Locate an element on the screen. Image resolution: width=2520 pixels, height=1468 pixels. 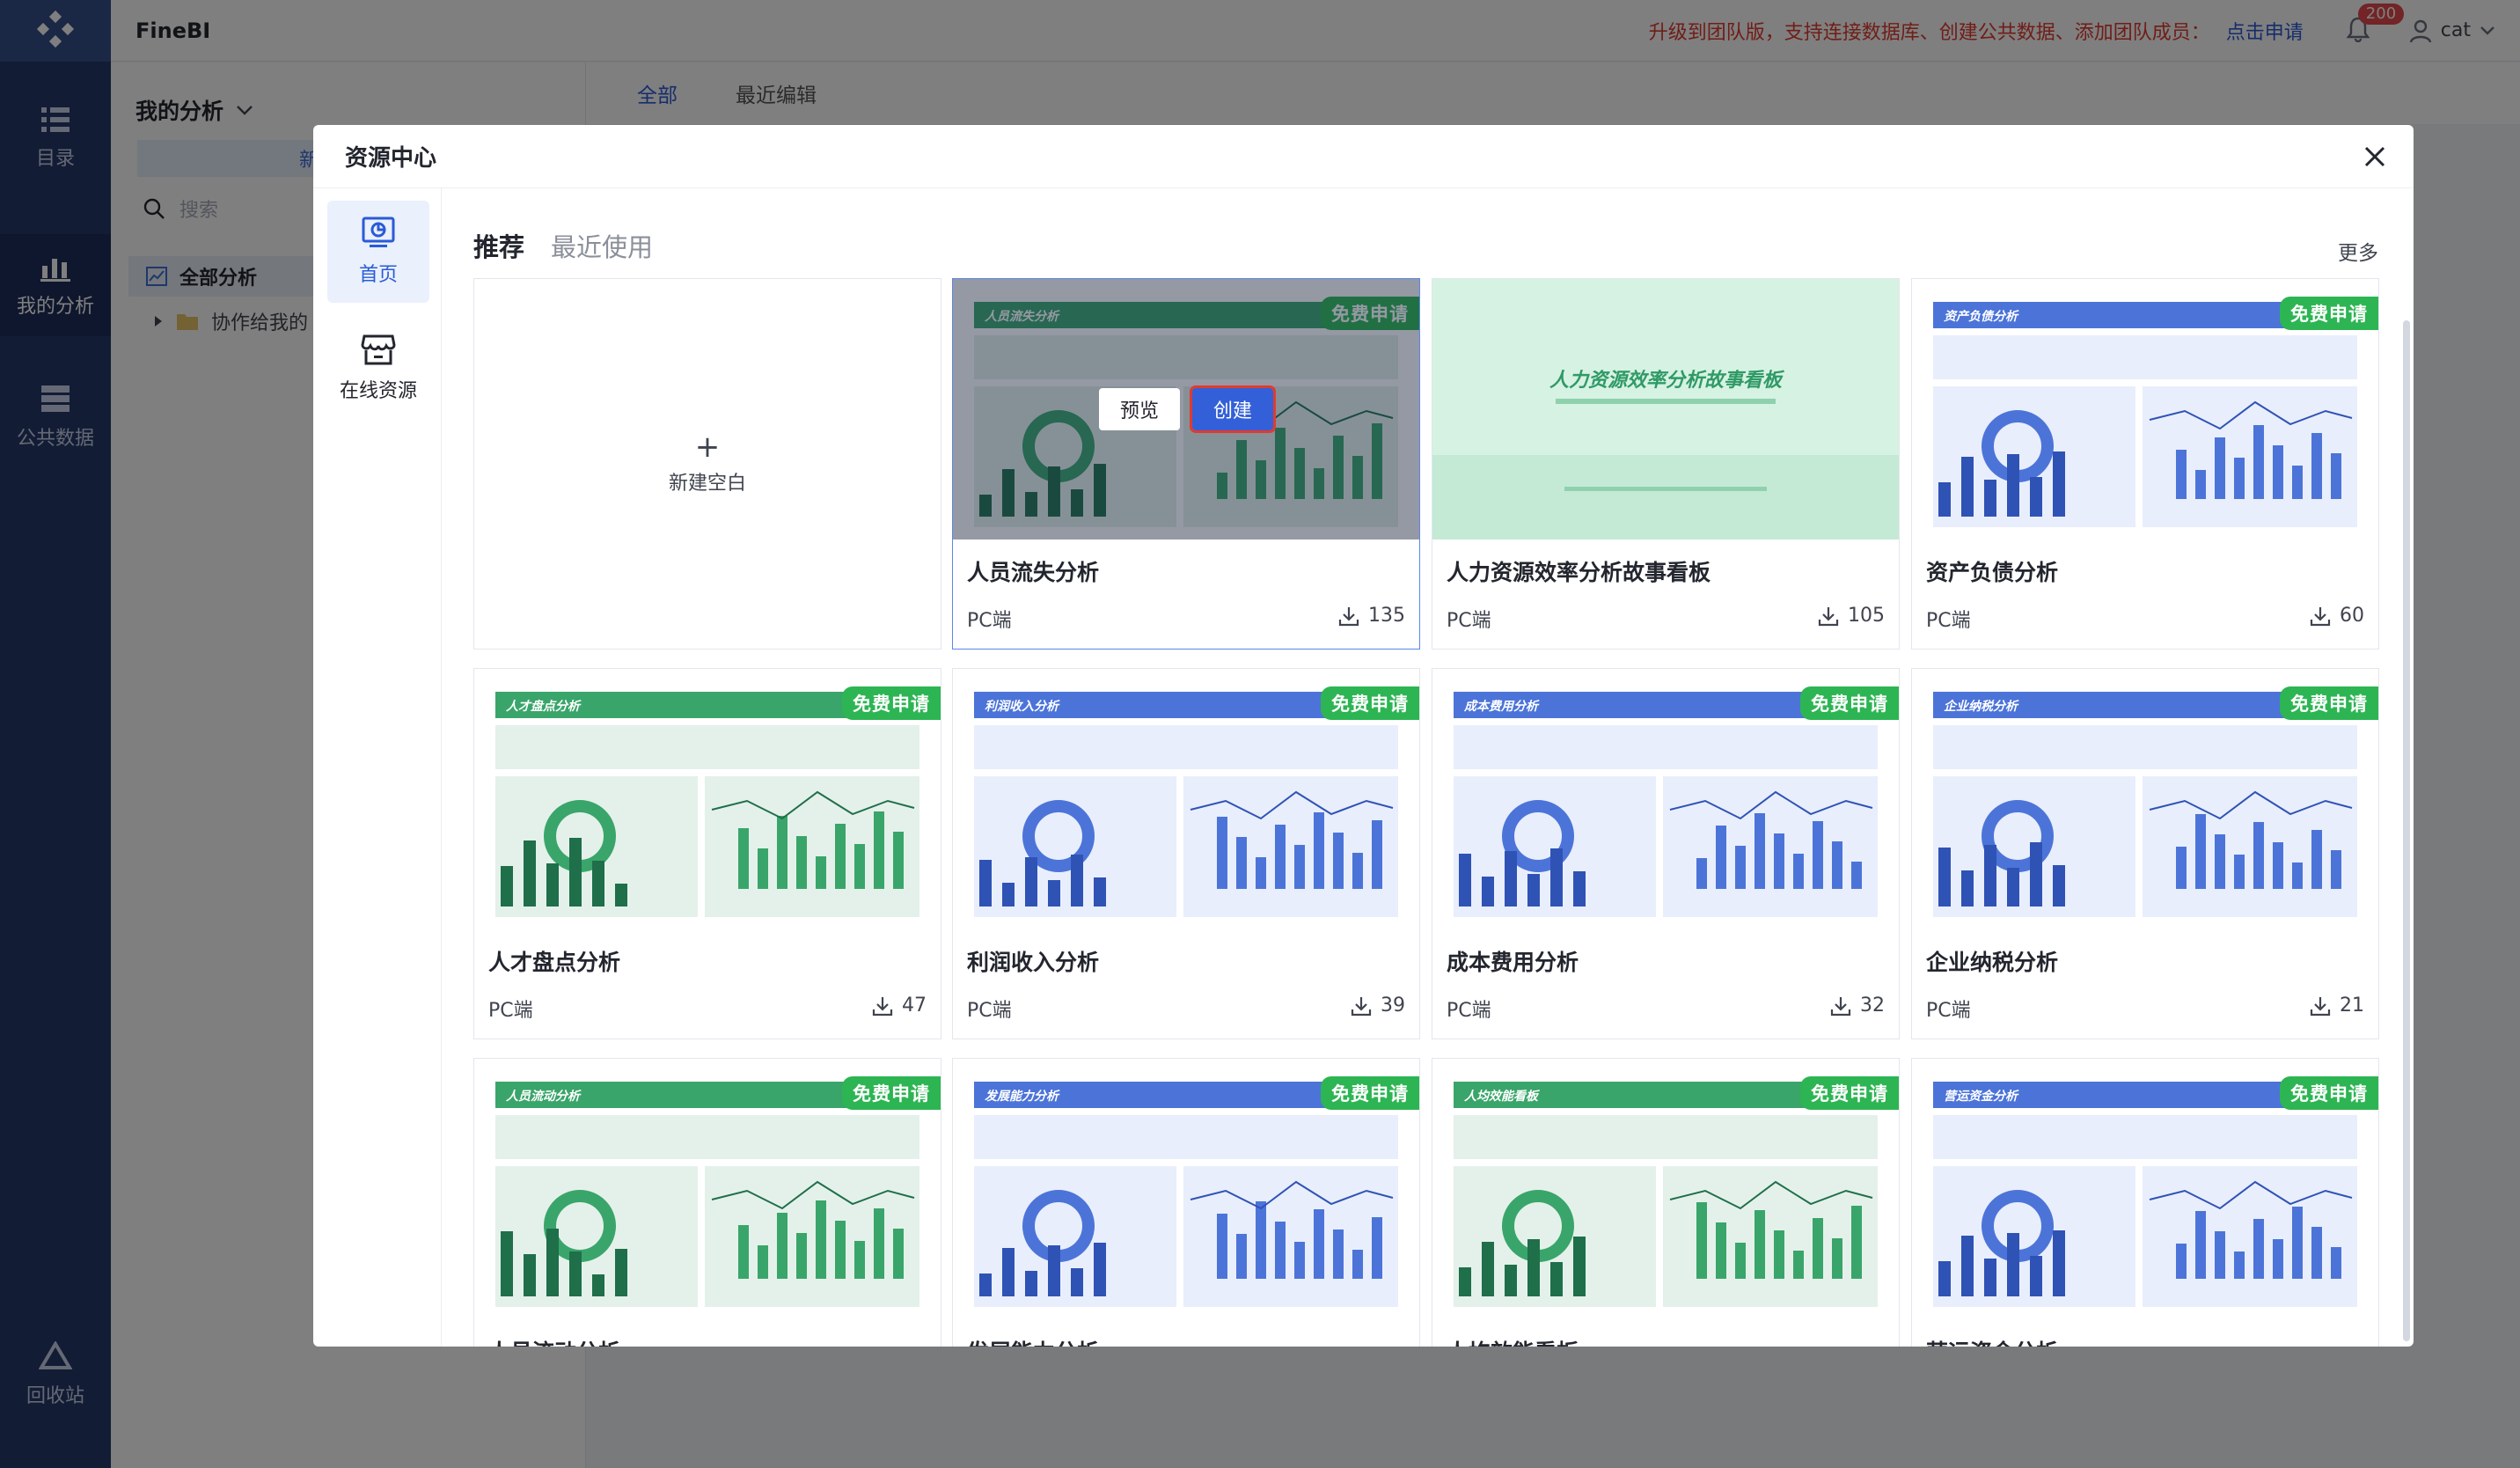
download-count-value: 60 is located at coordinates (2352, 616).